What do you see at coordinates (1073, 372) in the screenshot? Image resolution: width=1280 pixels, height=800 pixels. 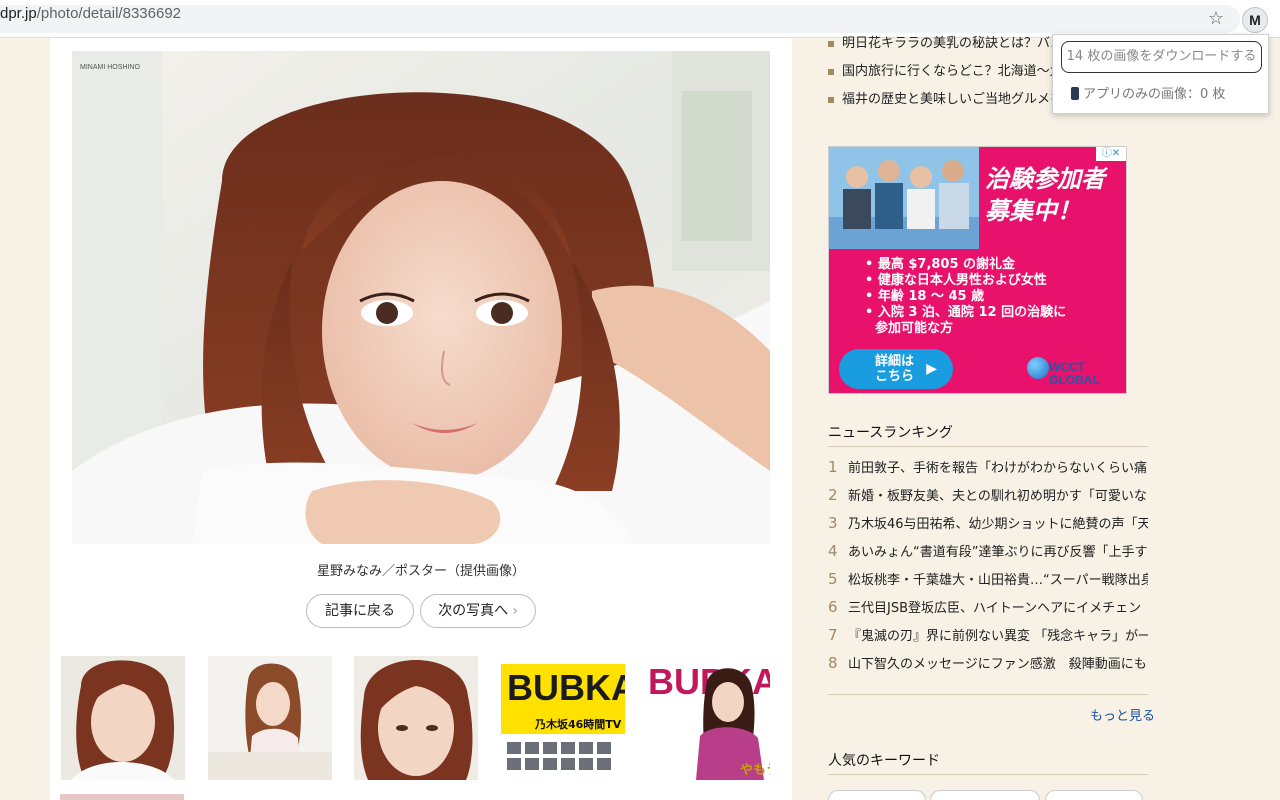 I see `ad-logo: WCCT GLOBAL` at bounding box center [1073, 372].